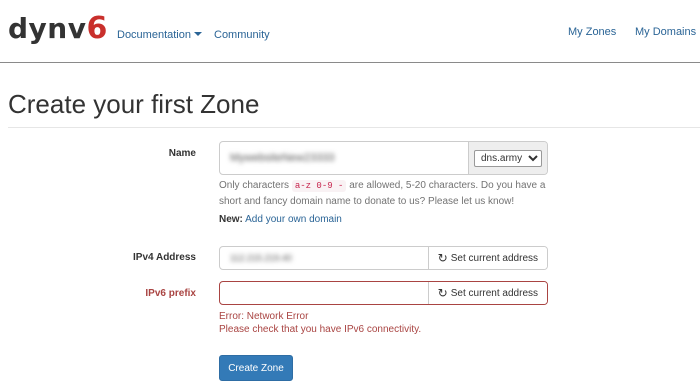 Image resolution: width=700 pixels, height=390 pixels. I want to click on ipv6-label: IPv6 prefix, so click(170, 293).